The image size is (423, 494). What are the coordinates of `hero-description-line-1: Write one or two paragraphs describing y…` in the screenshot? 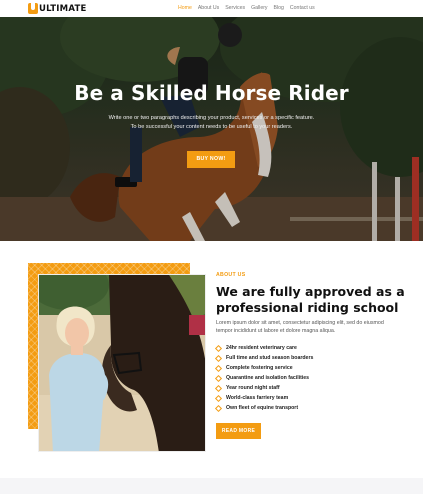 It's located at (211, 118).